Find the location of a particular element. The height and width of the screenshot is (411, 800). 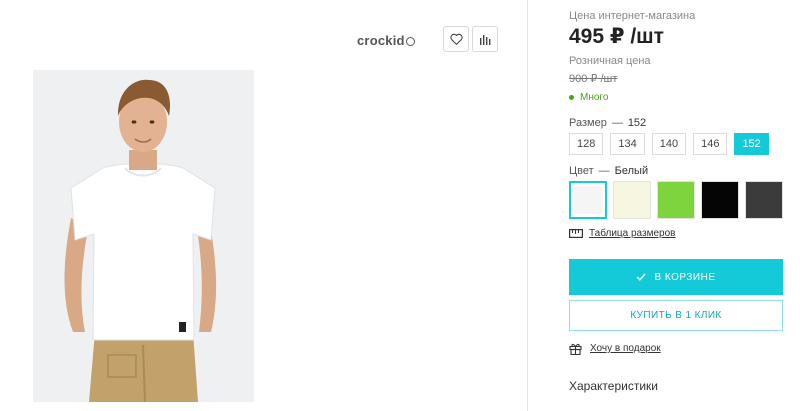

in-cart-button: В КОРЗИНЕ is located at coordinates (676, 277).